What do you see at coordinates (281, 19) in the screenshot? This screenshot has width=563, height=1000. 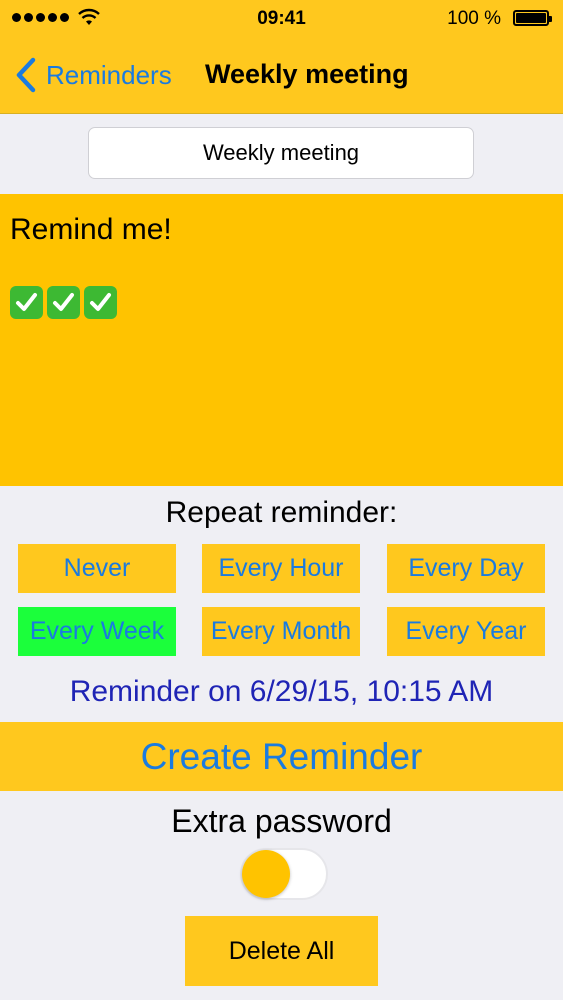 I see `status-bar: 09:41 100 %` at bounding box center [281, 19].